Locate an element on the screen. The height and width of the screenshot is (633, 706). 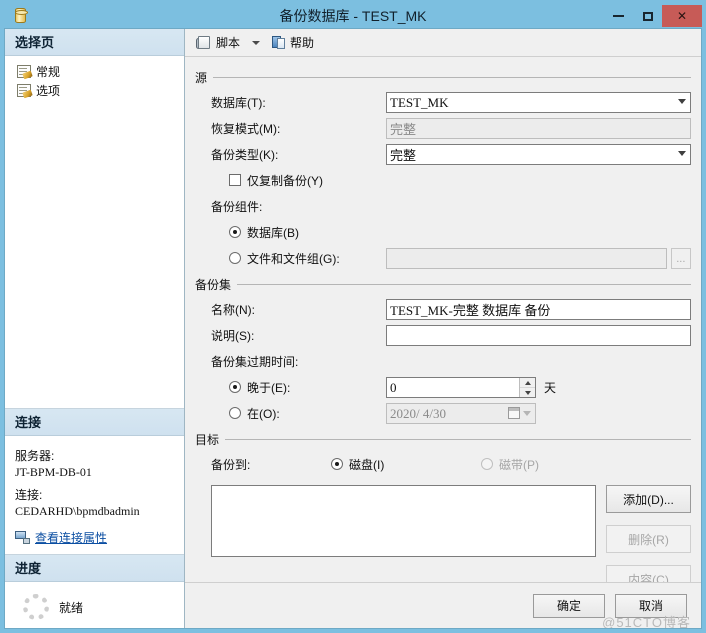
remove-destination-button: 删除(R) is located at coordinates (648, 539).